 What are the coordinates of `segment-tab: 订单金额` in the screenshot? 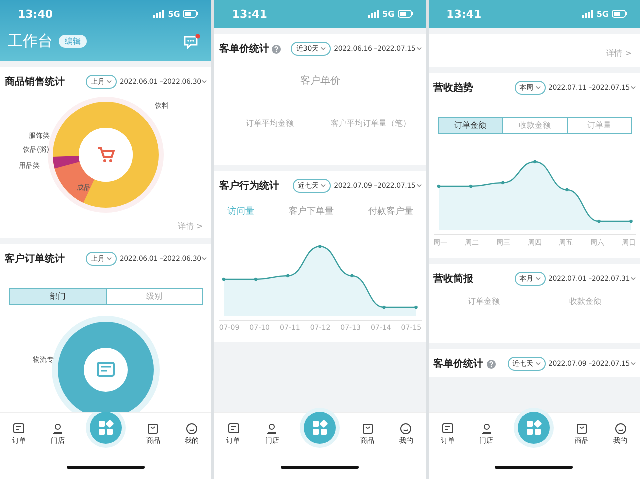 It's located at (471, 125).